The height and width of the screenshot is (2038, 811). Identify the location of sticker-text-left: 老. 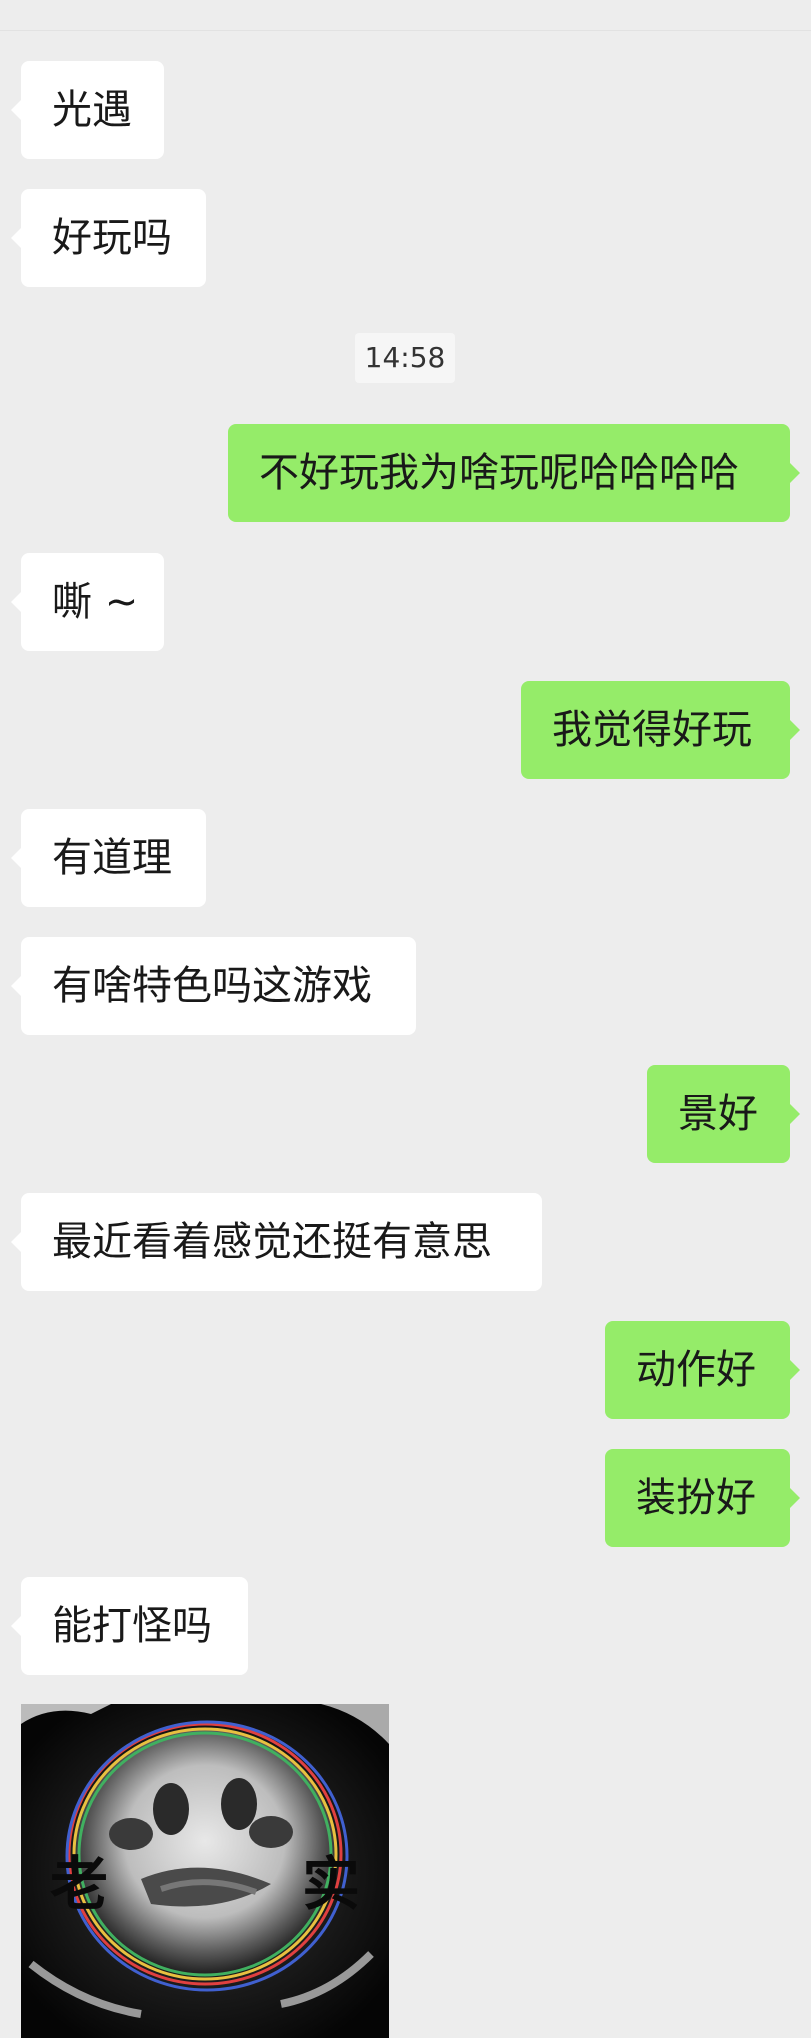
(79, 1884).